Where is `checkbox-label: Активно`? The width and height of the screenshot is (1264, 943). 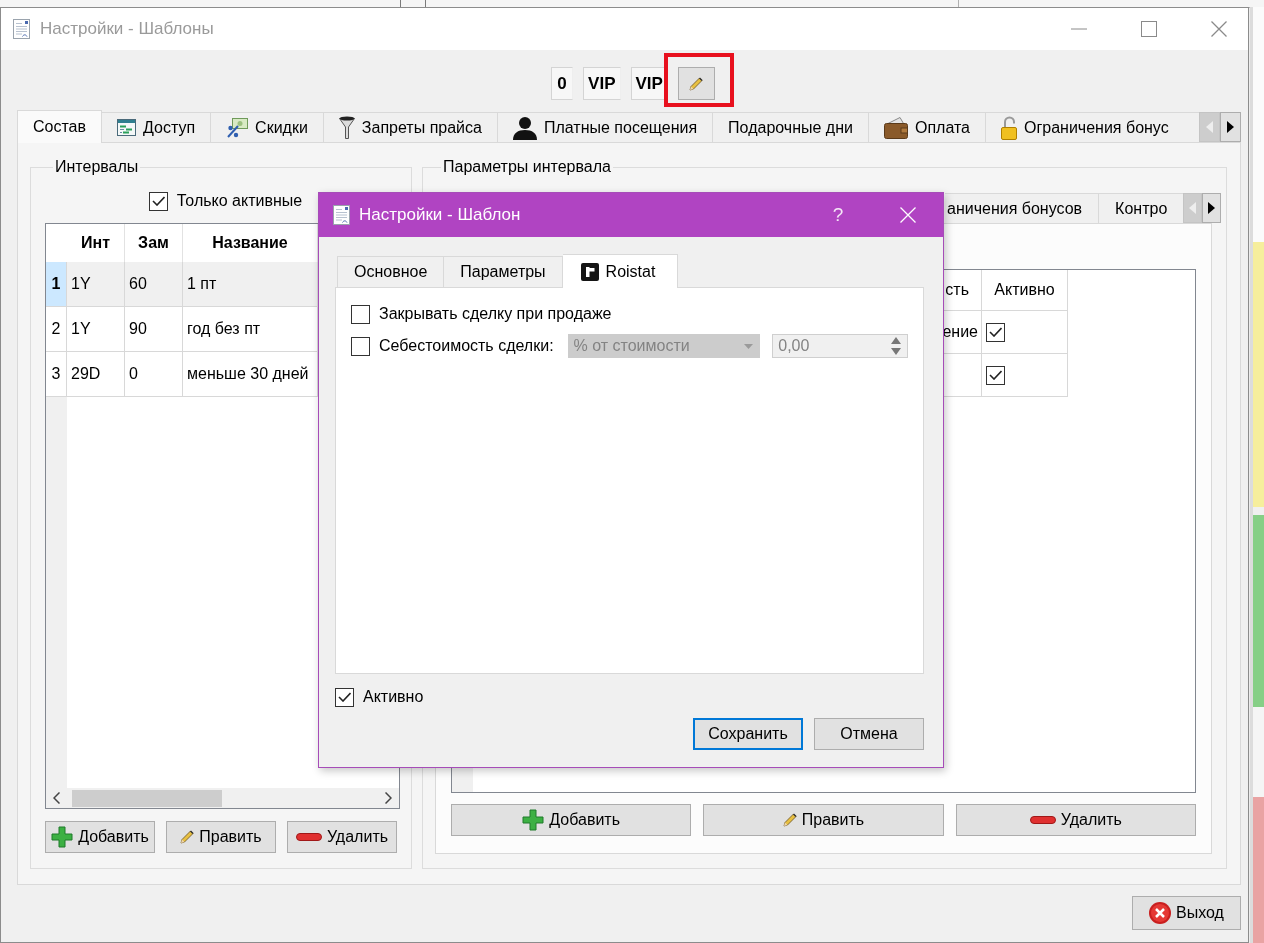
checkbox-label: Активно is located at coordinates (393, 697).